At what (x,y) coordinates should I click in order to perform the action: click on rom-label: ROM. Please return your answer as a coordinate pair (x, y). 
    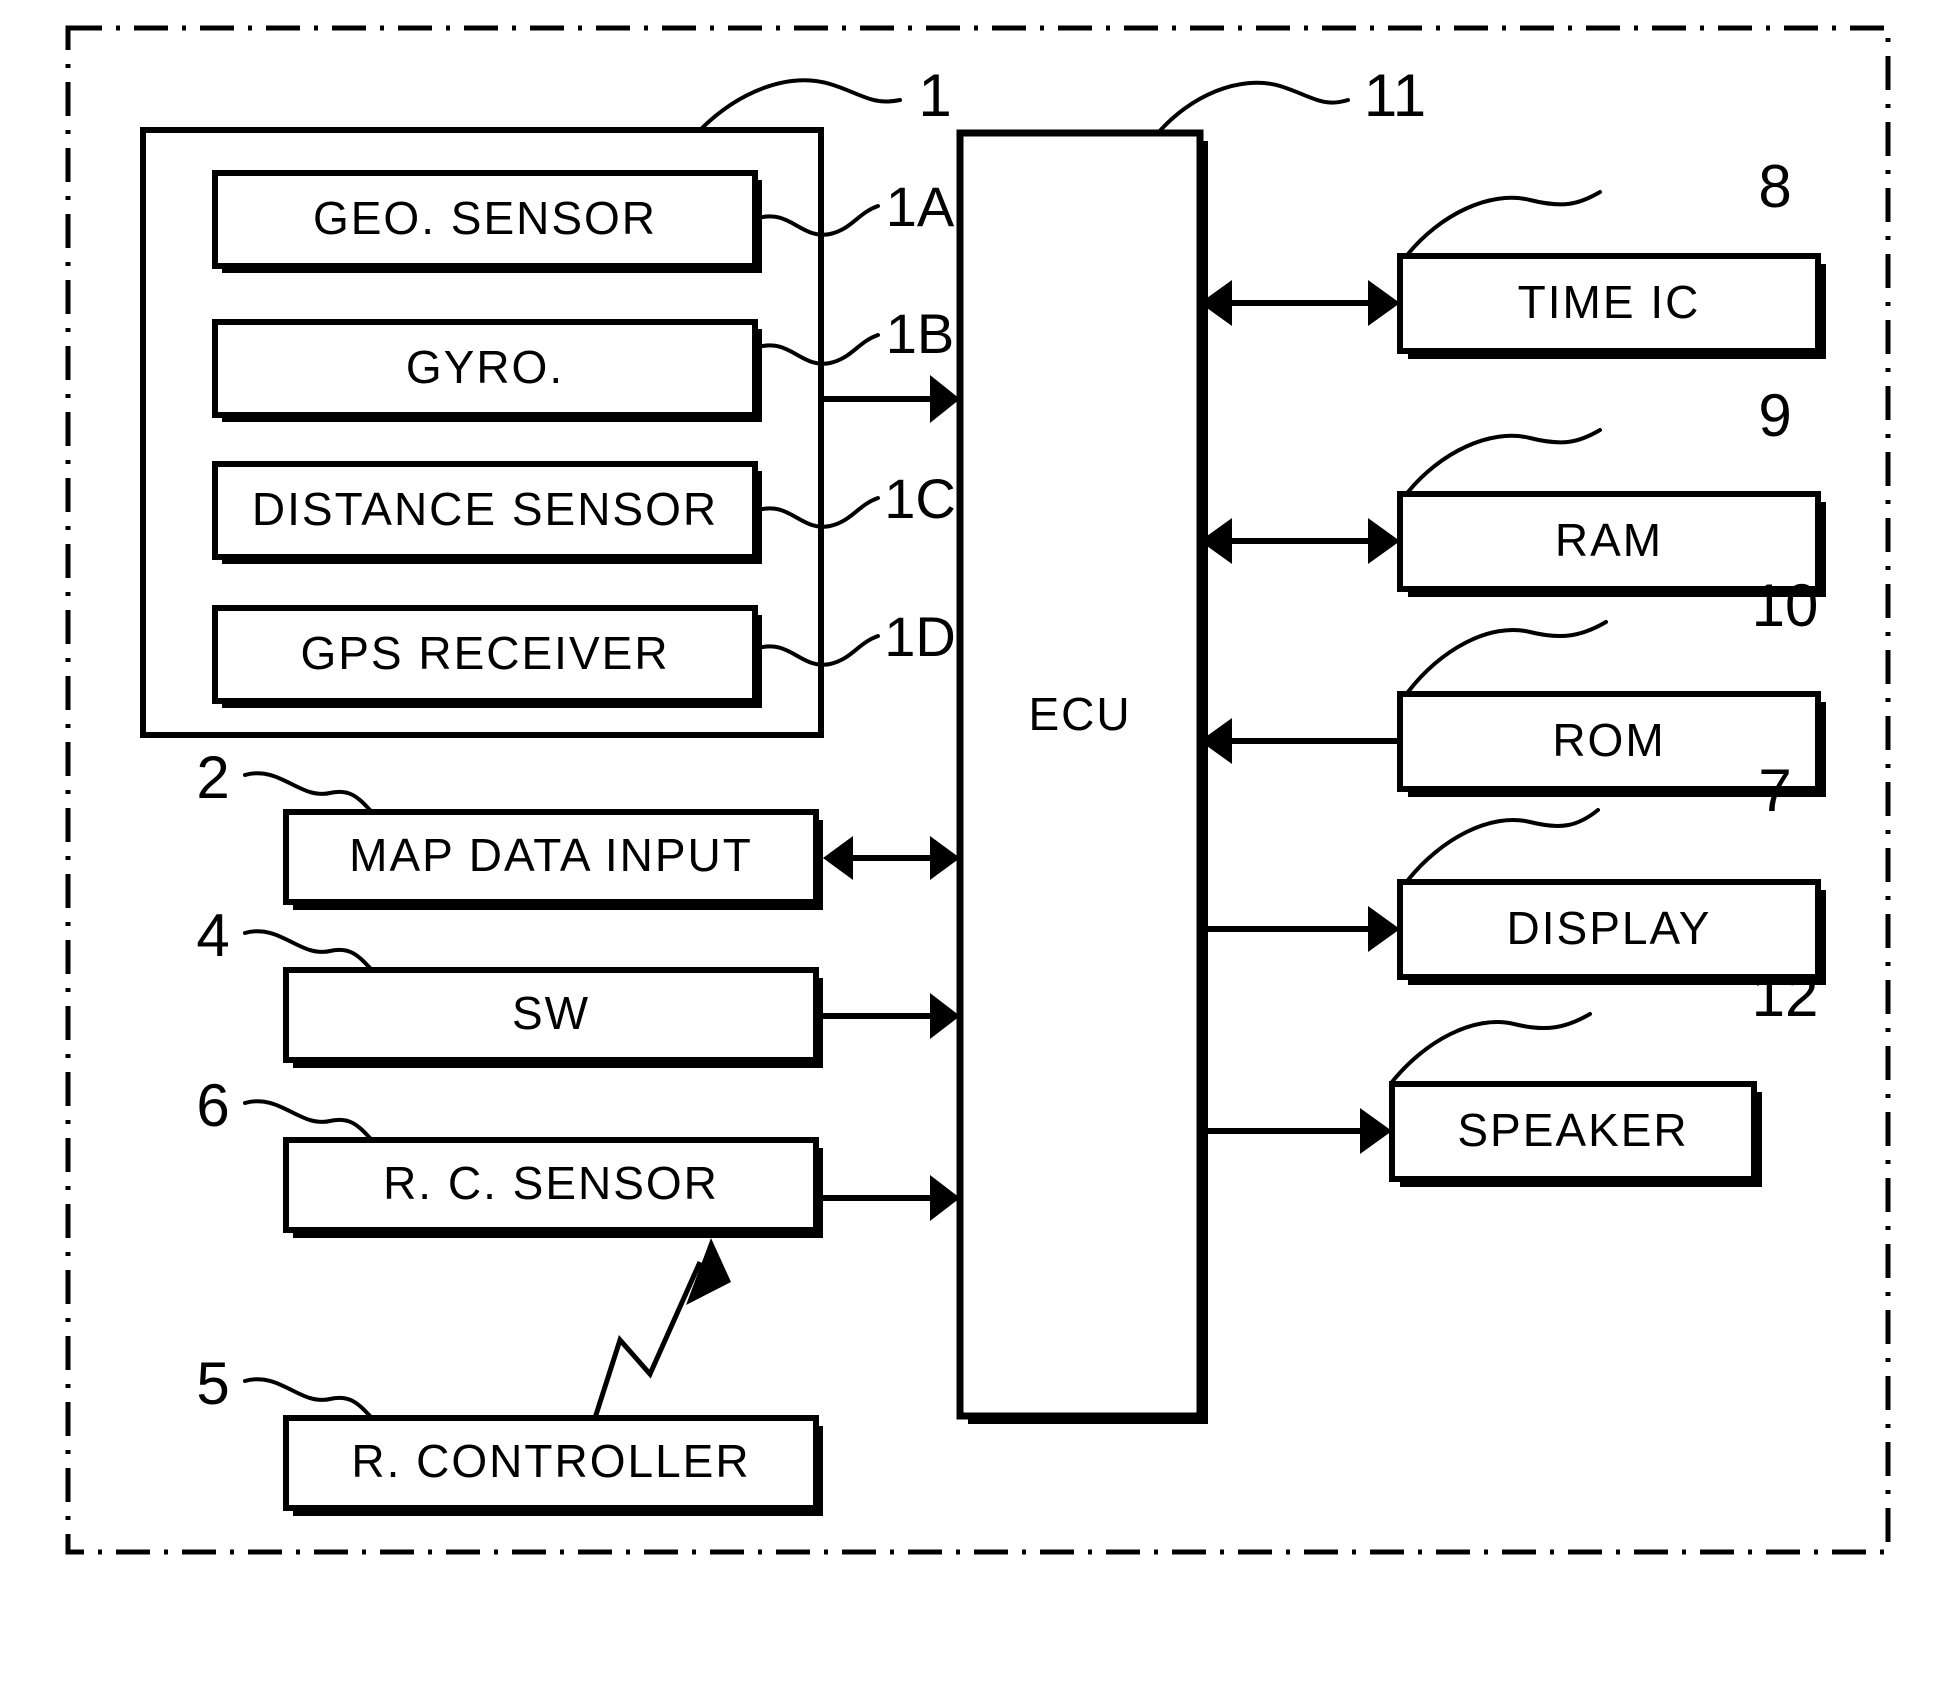
    Looking at the image, I should click on (1608, 740).